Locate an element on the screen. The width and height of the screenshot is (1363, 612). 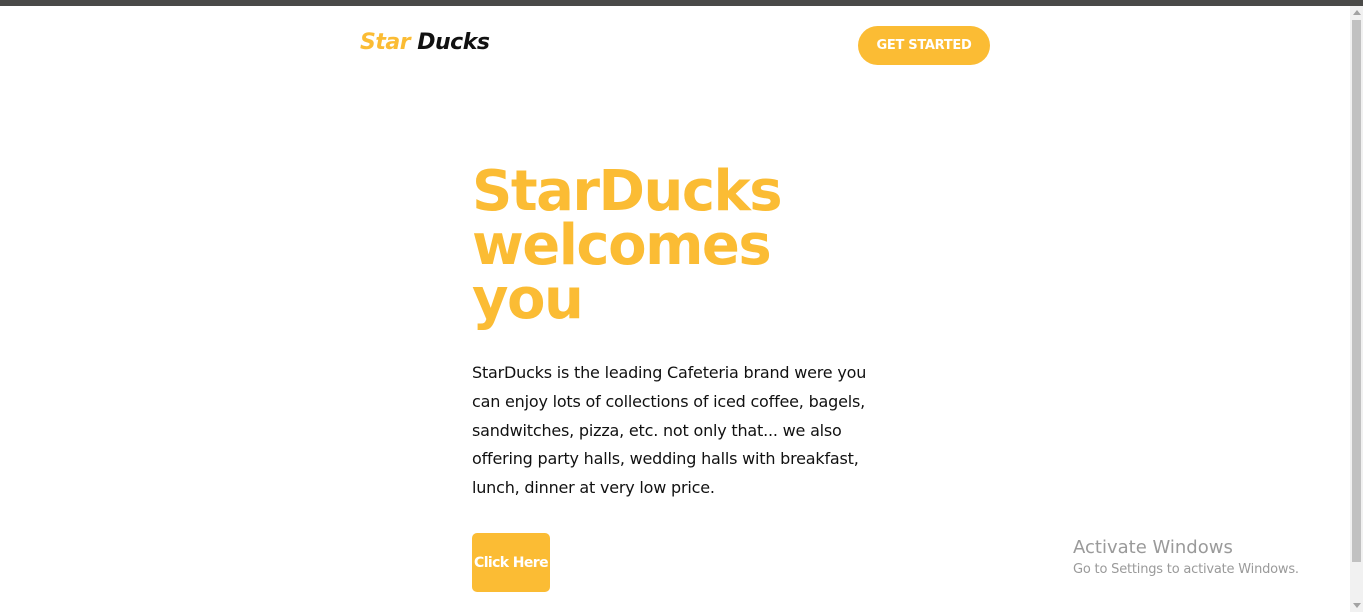
hero-title-line: you is located at coordinates (528, 299).